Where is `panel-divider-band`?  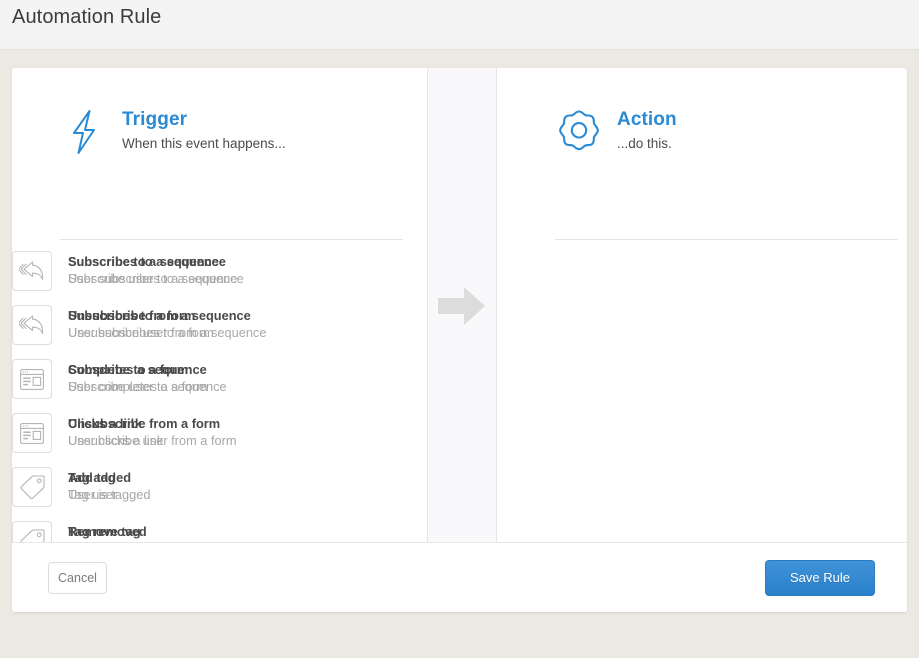
panel-divider-band is located at coordinates (462, 305).